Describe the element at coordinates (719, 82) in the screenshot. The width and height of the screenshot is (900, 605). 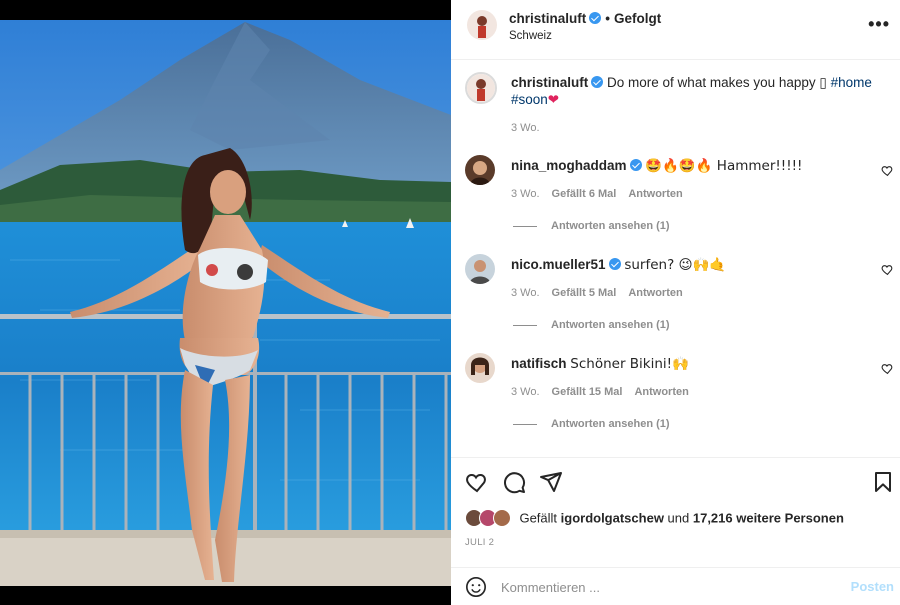
I see `caption-text: Do more of what makes you happy ▯` at that location.